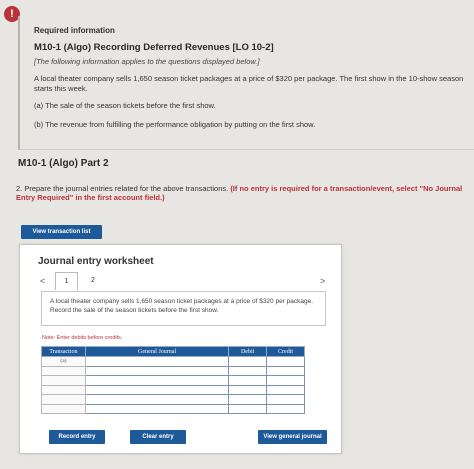 This screenshot has height=469, width=474. What do you see at coordinates (158, 437) in the screenshot?
I see `clear-entry-button: Clear entry` at bounding box center [158, 437].